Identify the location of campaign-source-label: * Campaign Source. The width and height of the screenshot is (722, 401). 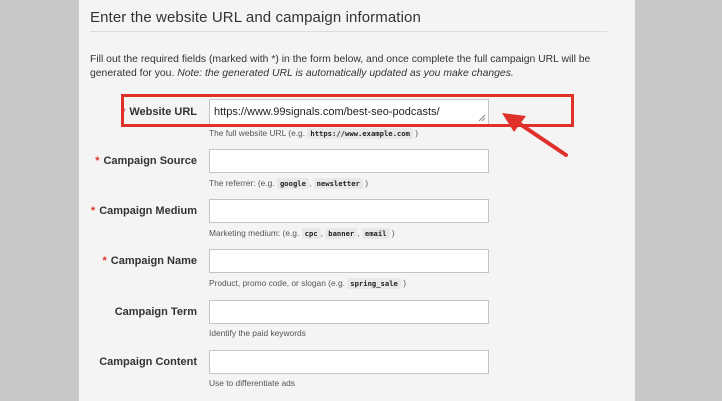
(146, 161).